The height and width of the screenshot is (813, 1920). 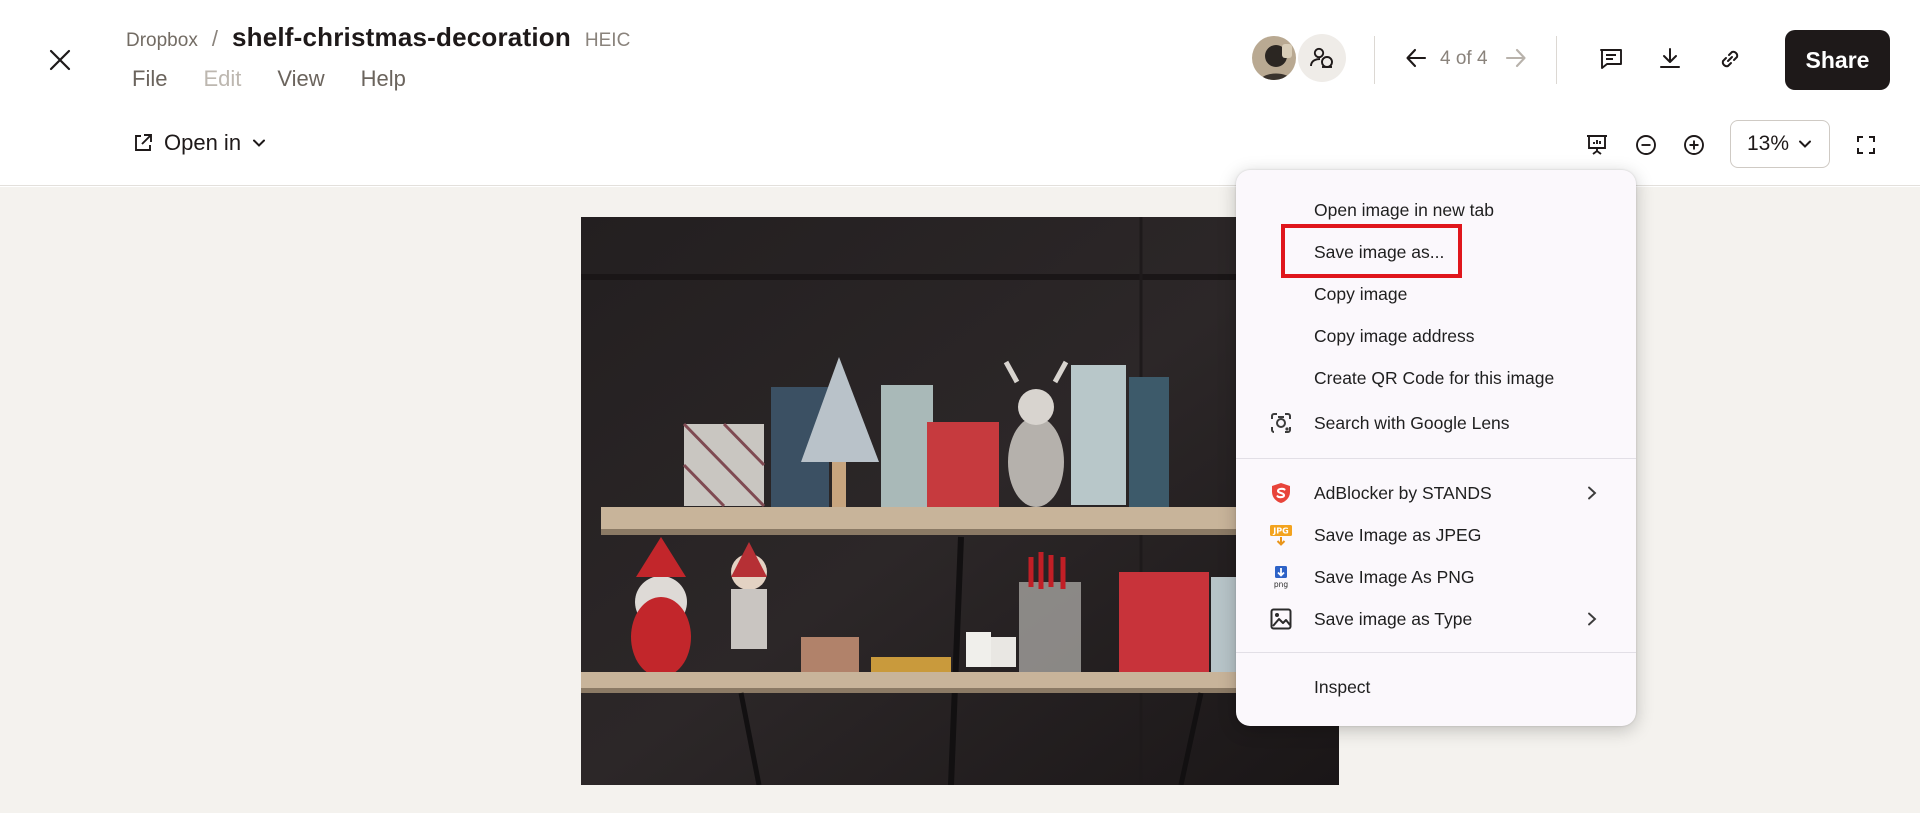 I want to click on menu-item-label: Open image in new tab, so click(x=1404, y=209).